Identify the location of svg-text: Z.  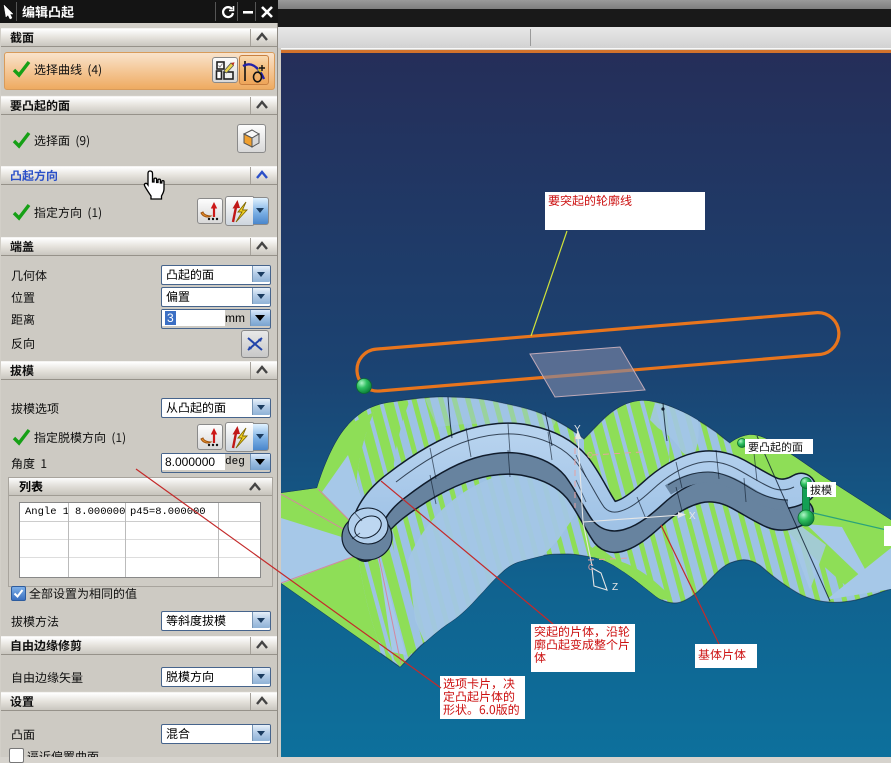
(615, 587).